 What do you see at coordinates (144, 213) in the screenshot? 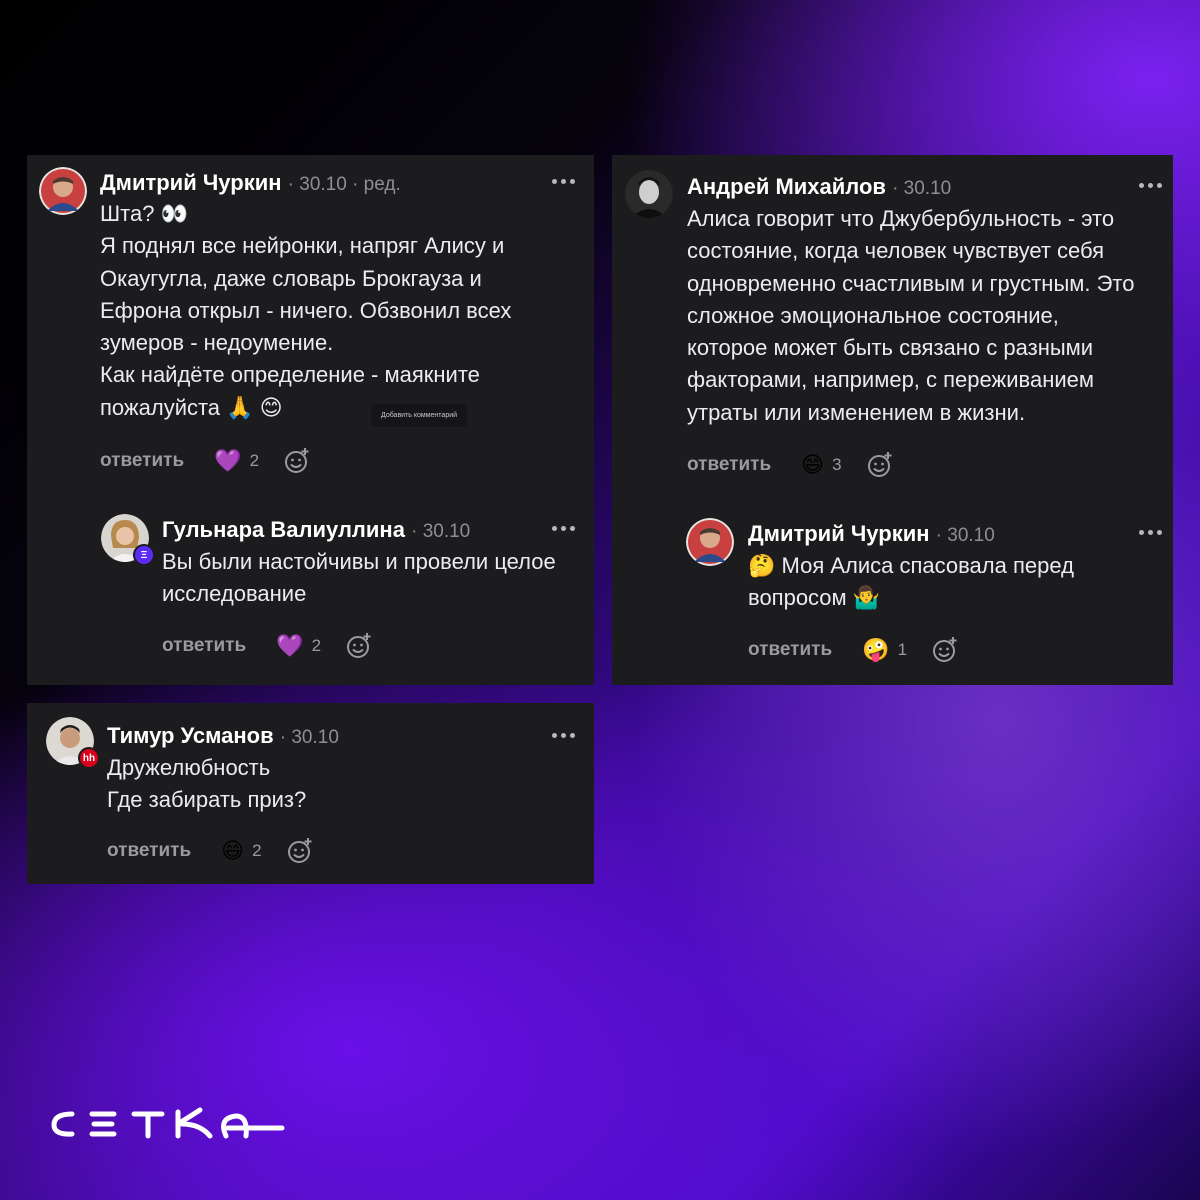
I see `comment-line: Шта? 👀` at bounding box center [144, 213].